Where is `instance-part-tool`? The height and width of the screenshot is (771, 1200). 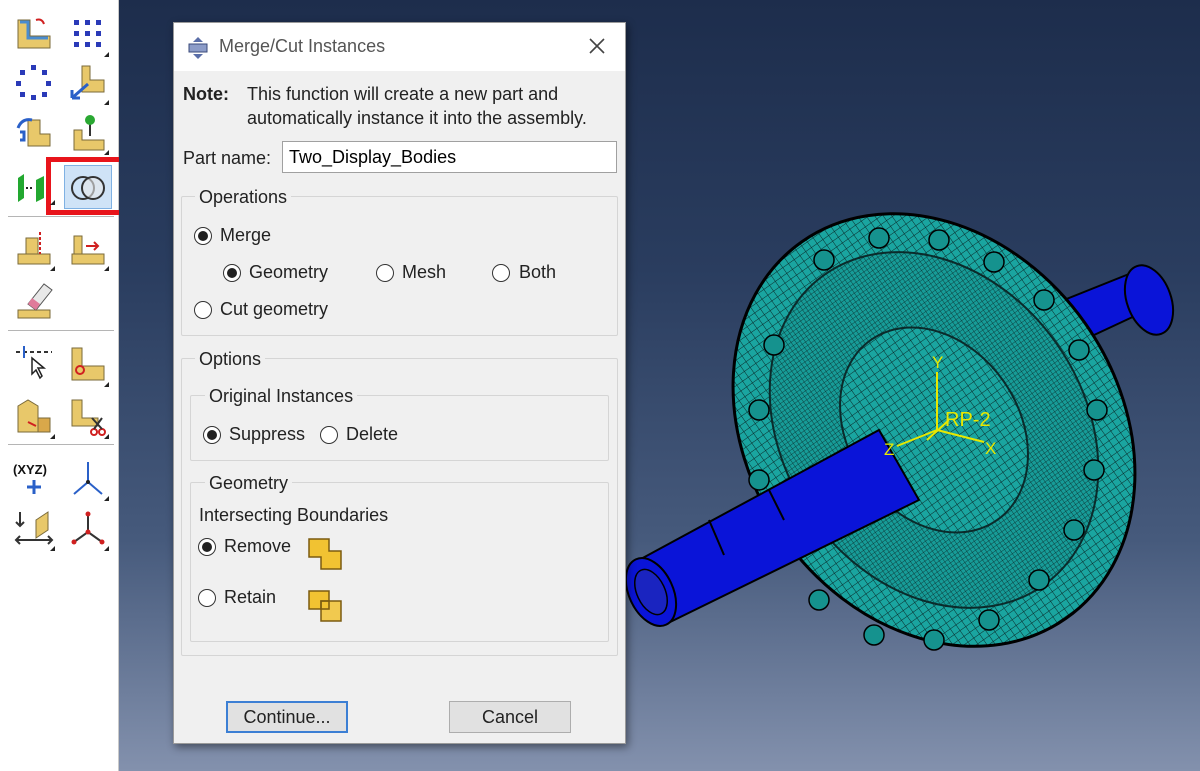 instance-part-tool is located at coordinates (34, 34).